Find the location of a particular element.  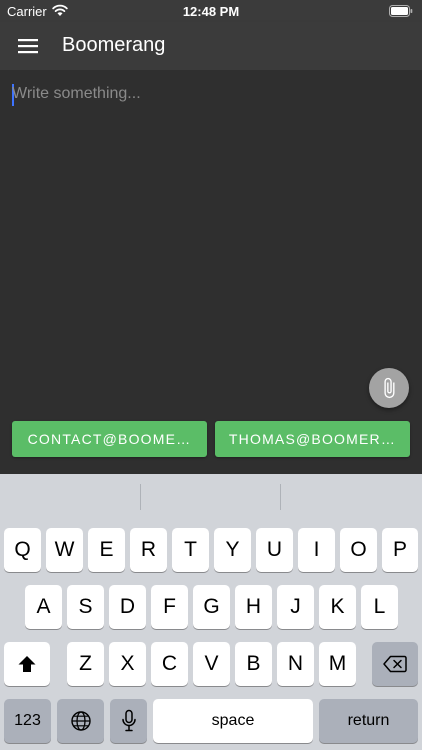

menu-icon is located at coordinates (28, 46).